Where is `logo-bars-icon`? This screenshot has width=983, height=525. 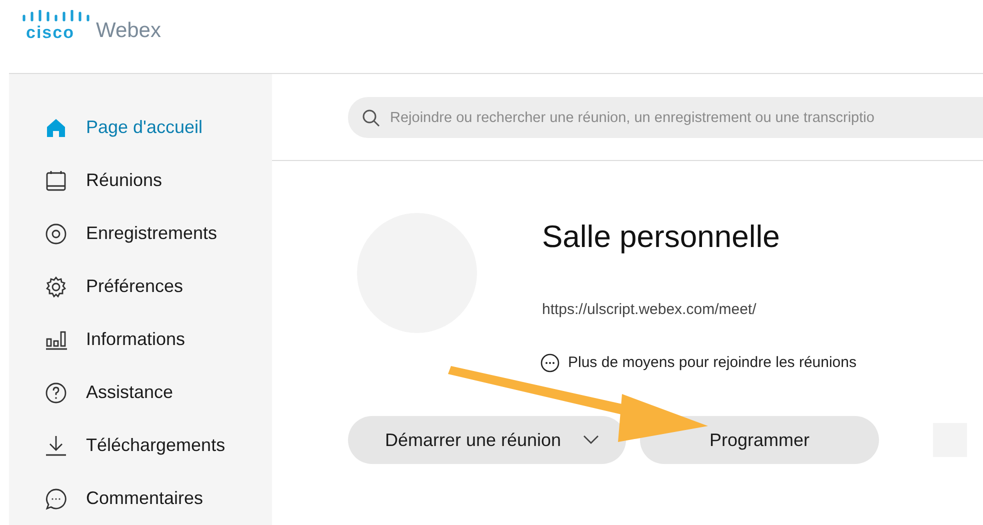 logo-bars-icon is located at coordinates (56, 17).